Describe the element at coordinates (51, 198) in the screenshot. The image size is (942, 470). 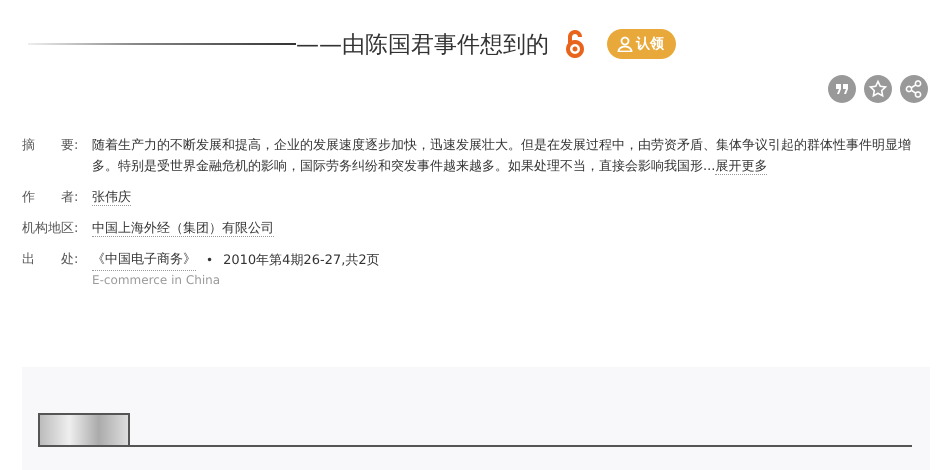
I see `field-label: 作 者:` at that location.